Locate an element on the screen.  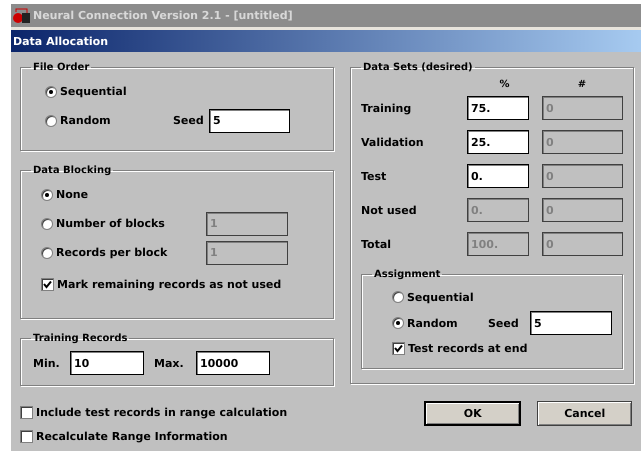
group-title: File Order is located at coordinates (61, 67).